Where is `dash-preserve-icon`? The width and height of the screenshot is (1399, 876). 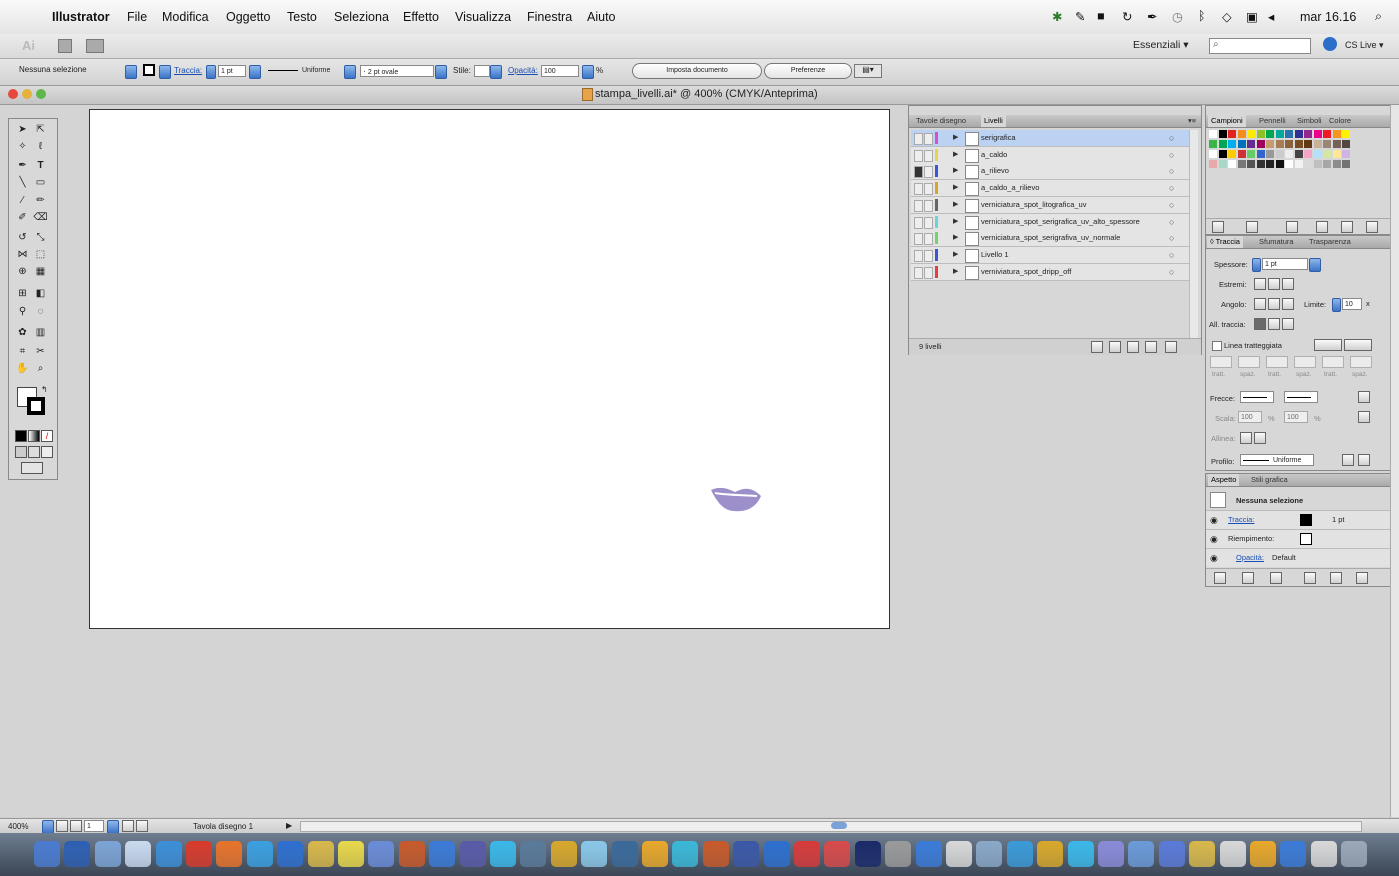 dash-preserve-icon is located at coordinates (1328, 345).